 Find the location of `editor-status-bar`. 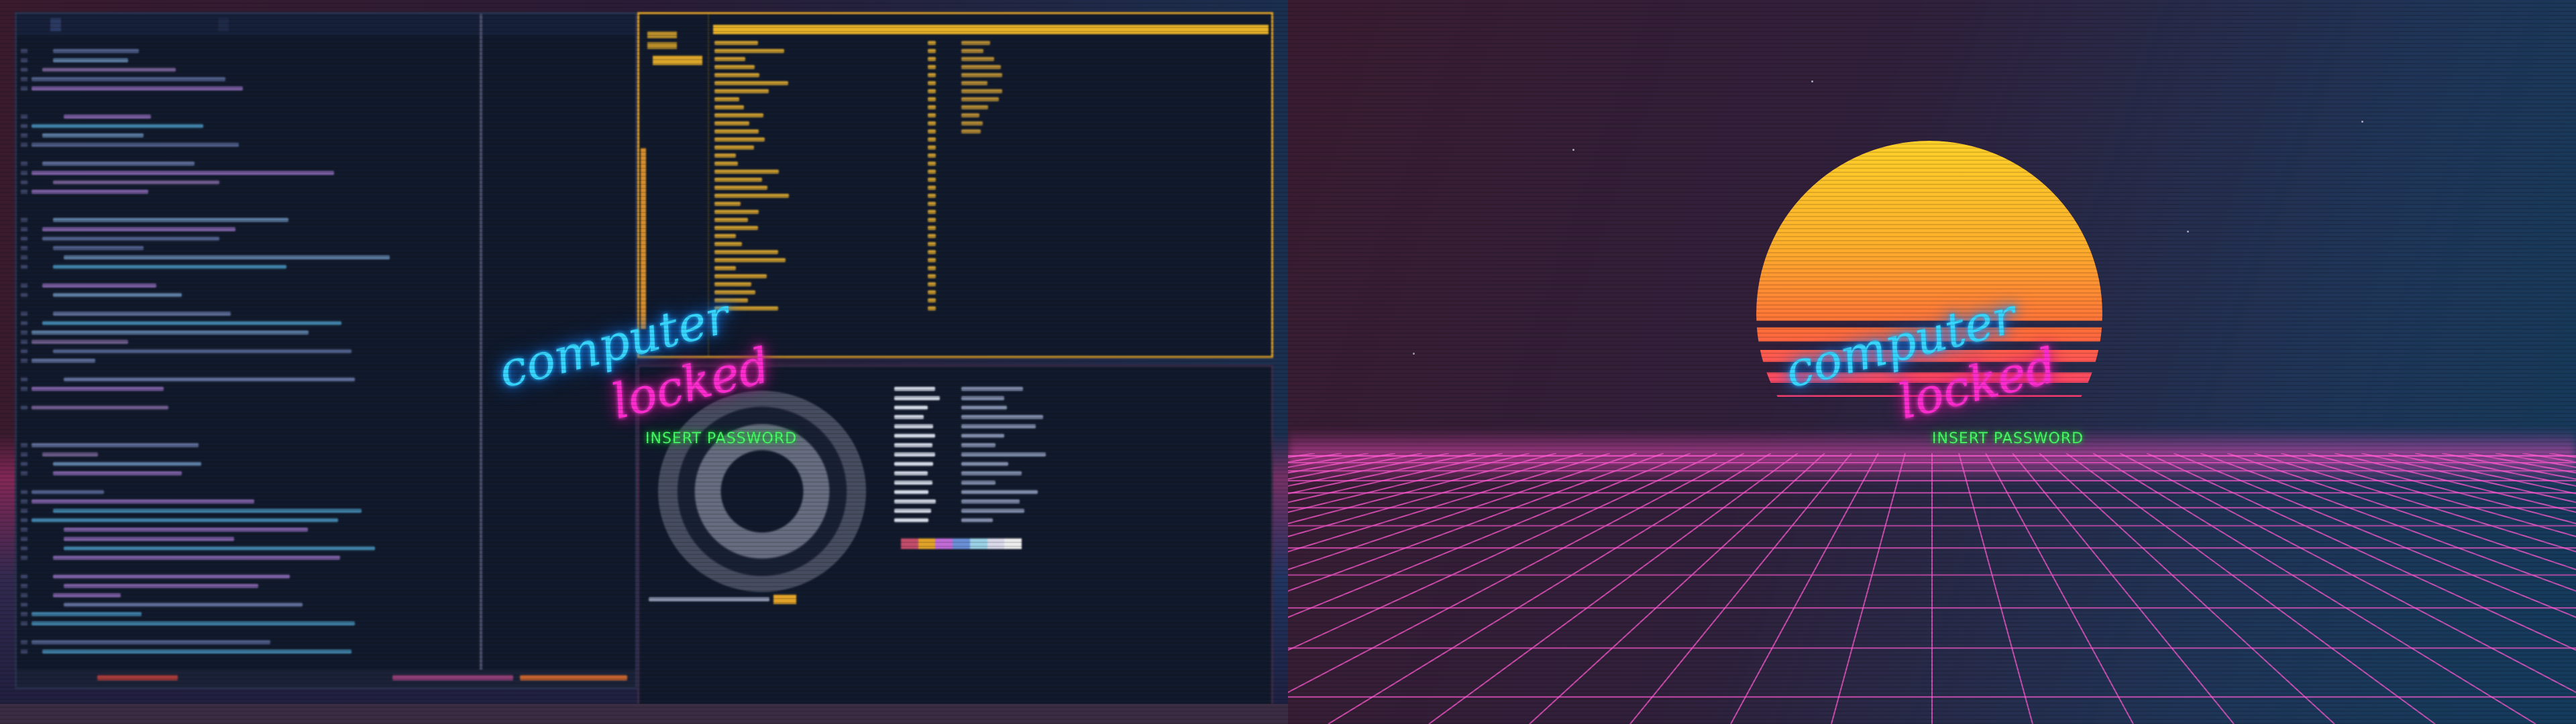

editor-status-bar is located at coordinates (326, 678).